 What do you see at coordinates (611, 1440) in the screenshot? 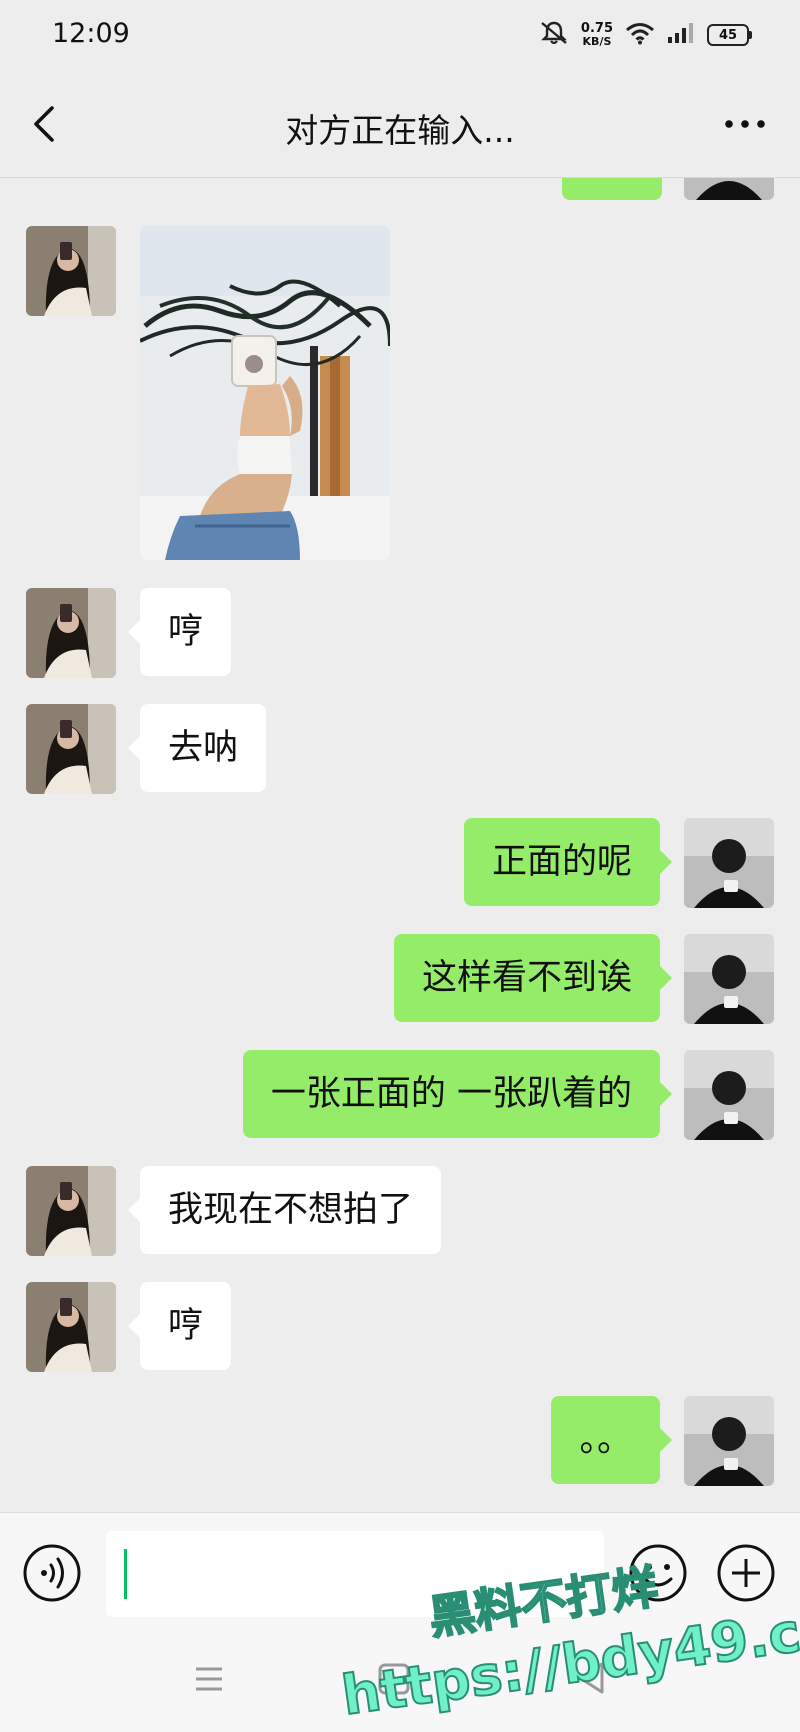
I see `message-bubble-outgoing: 。。` at bounding box center [611, 1440].